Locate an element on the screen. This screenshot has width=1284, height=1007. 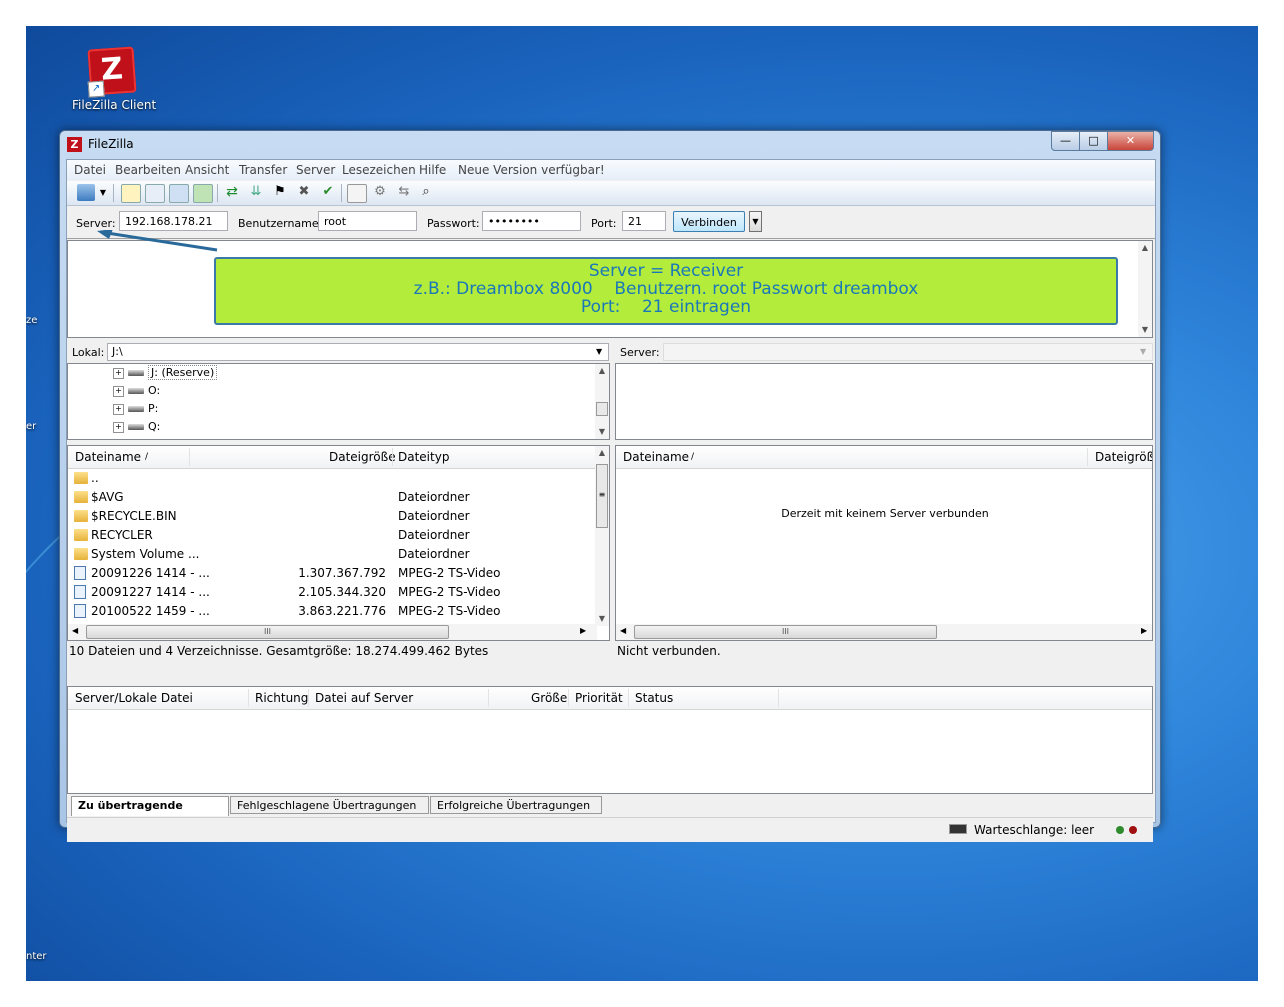
cancel-operation-icon: ⚑ is located at coordinates (280, 192).